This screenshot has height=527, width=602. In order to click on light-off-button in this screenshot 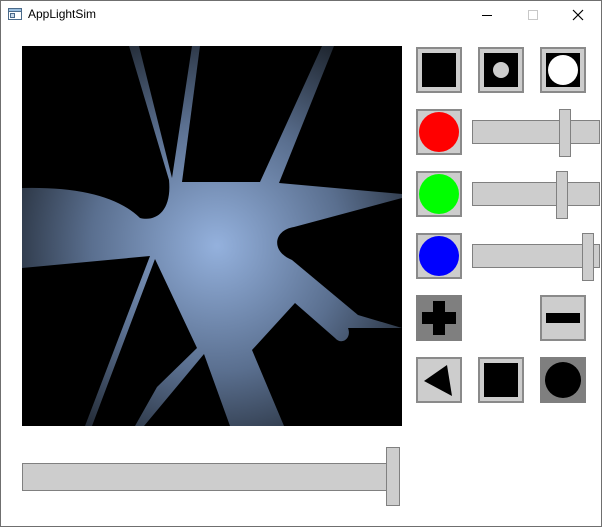, I will do `click(439, 70)`.